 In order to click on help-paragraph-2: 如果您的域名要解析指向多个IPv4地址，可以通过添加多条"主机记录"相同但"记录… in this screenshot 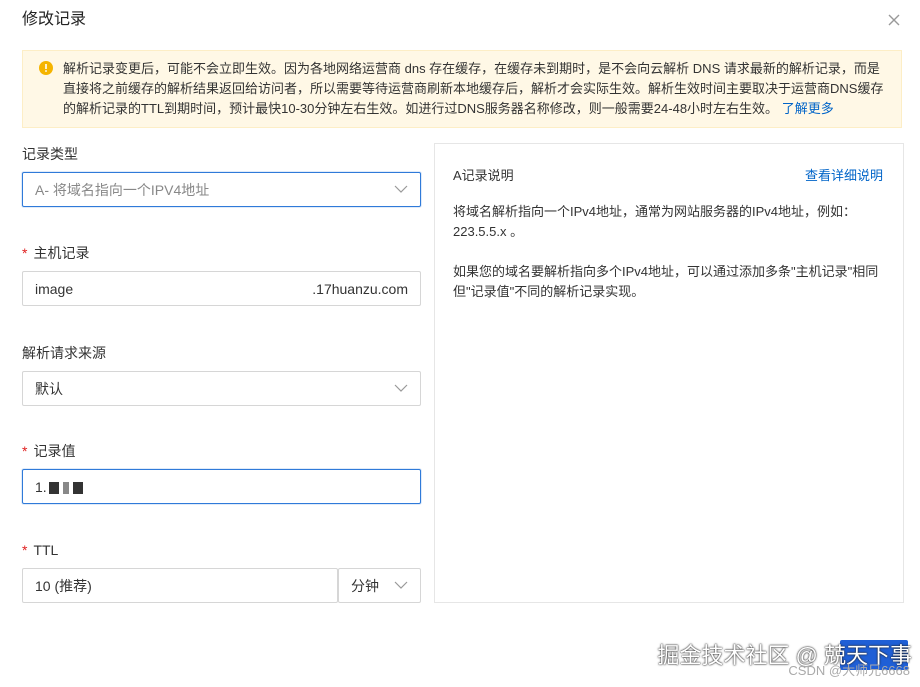, I will do `click(666, 281)`.